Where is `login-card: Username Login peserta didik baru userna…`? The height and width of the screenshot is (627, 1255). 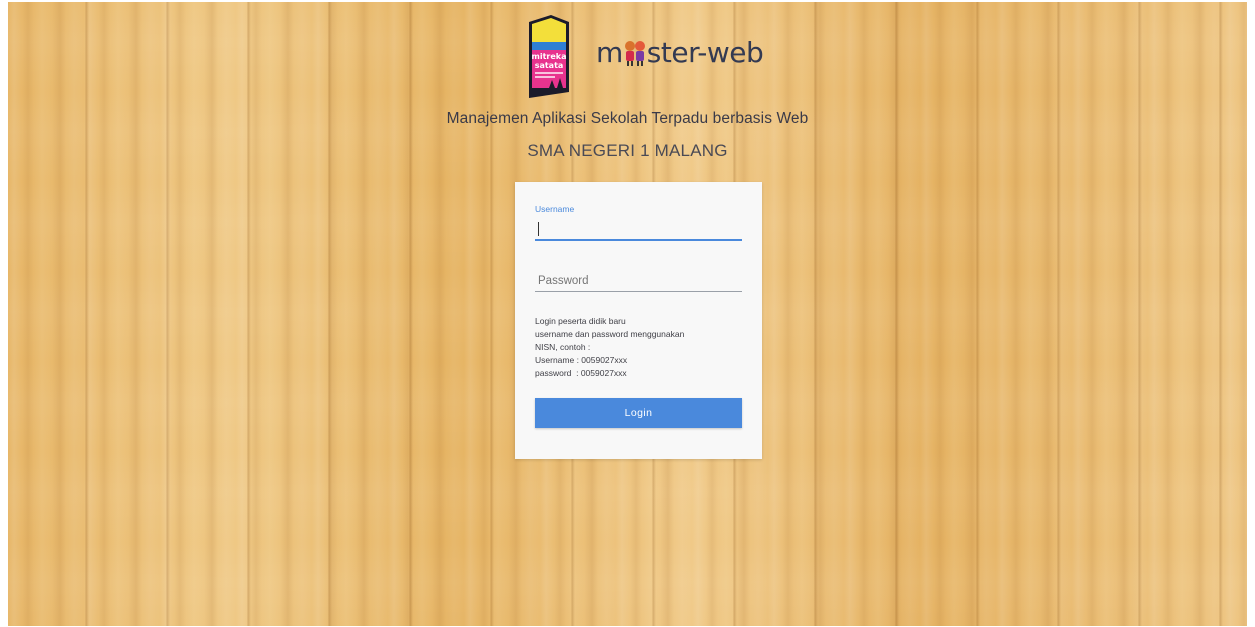 login-card: Username Login peserta didik baru userna… is located at coordinates (638, 320).